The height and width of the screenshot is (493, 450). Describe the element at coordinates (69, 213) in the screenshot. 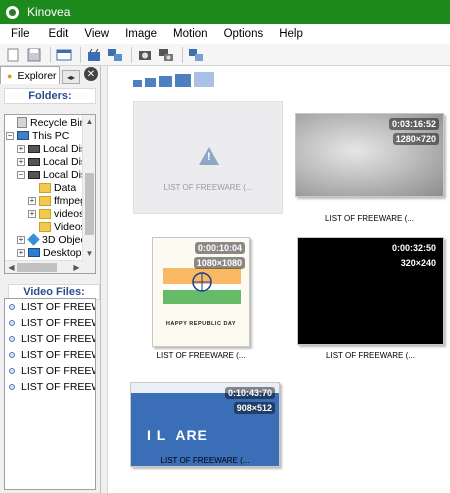

I see `tree-node-label: videos` at that location.